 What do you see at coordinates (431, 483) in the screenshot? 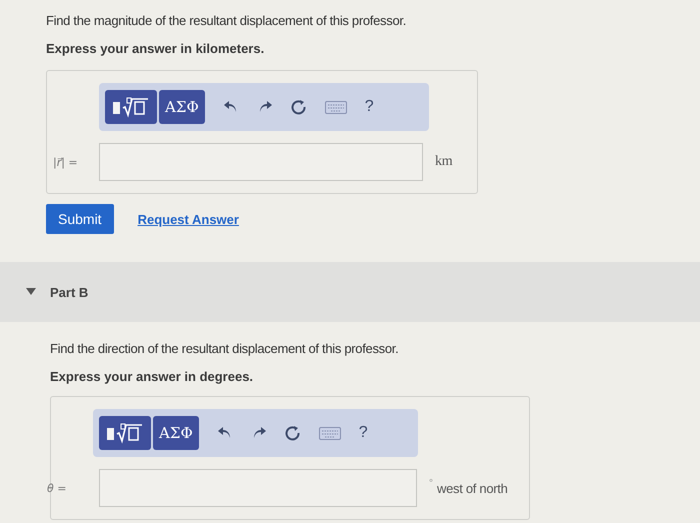
I see `degree-symbol: °` at bounding box center [431, 483].